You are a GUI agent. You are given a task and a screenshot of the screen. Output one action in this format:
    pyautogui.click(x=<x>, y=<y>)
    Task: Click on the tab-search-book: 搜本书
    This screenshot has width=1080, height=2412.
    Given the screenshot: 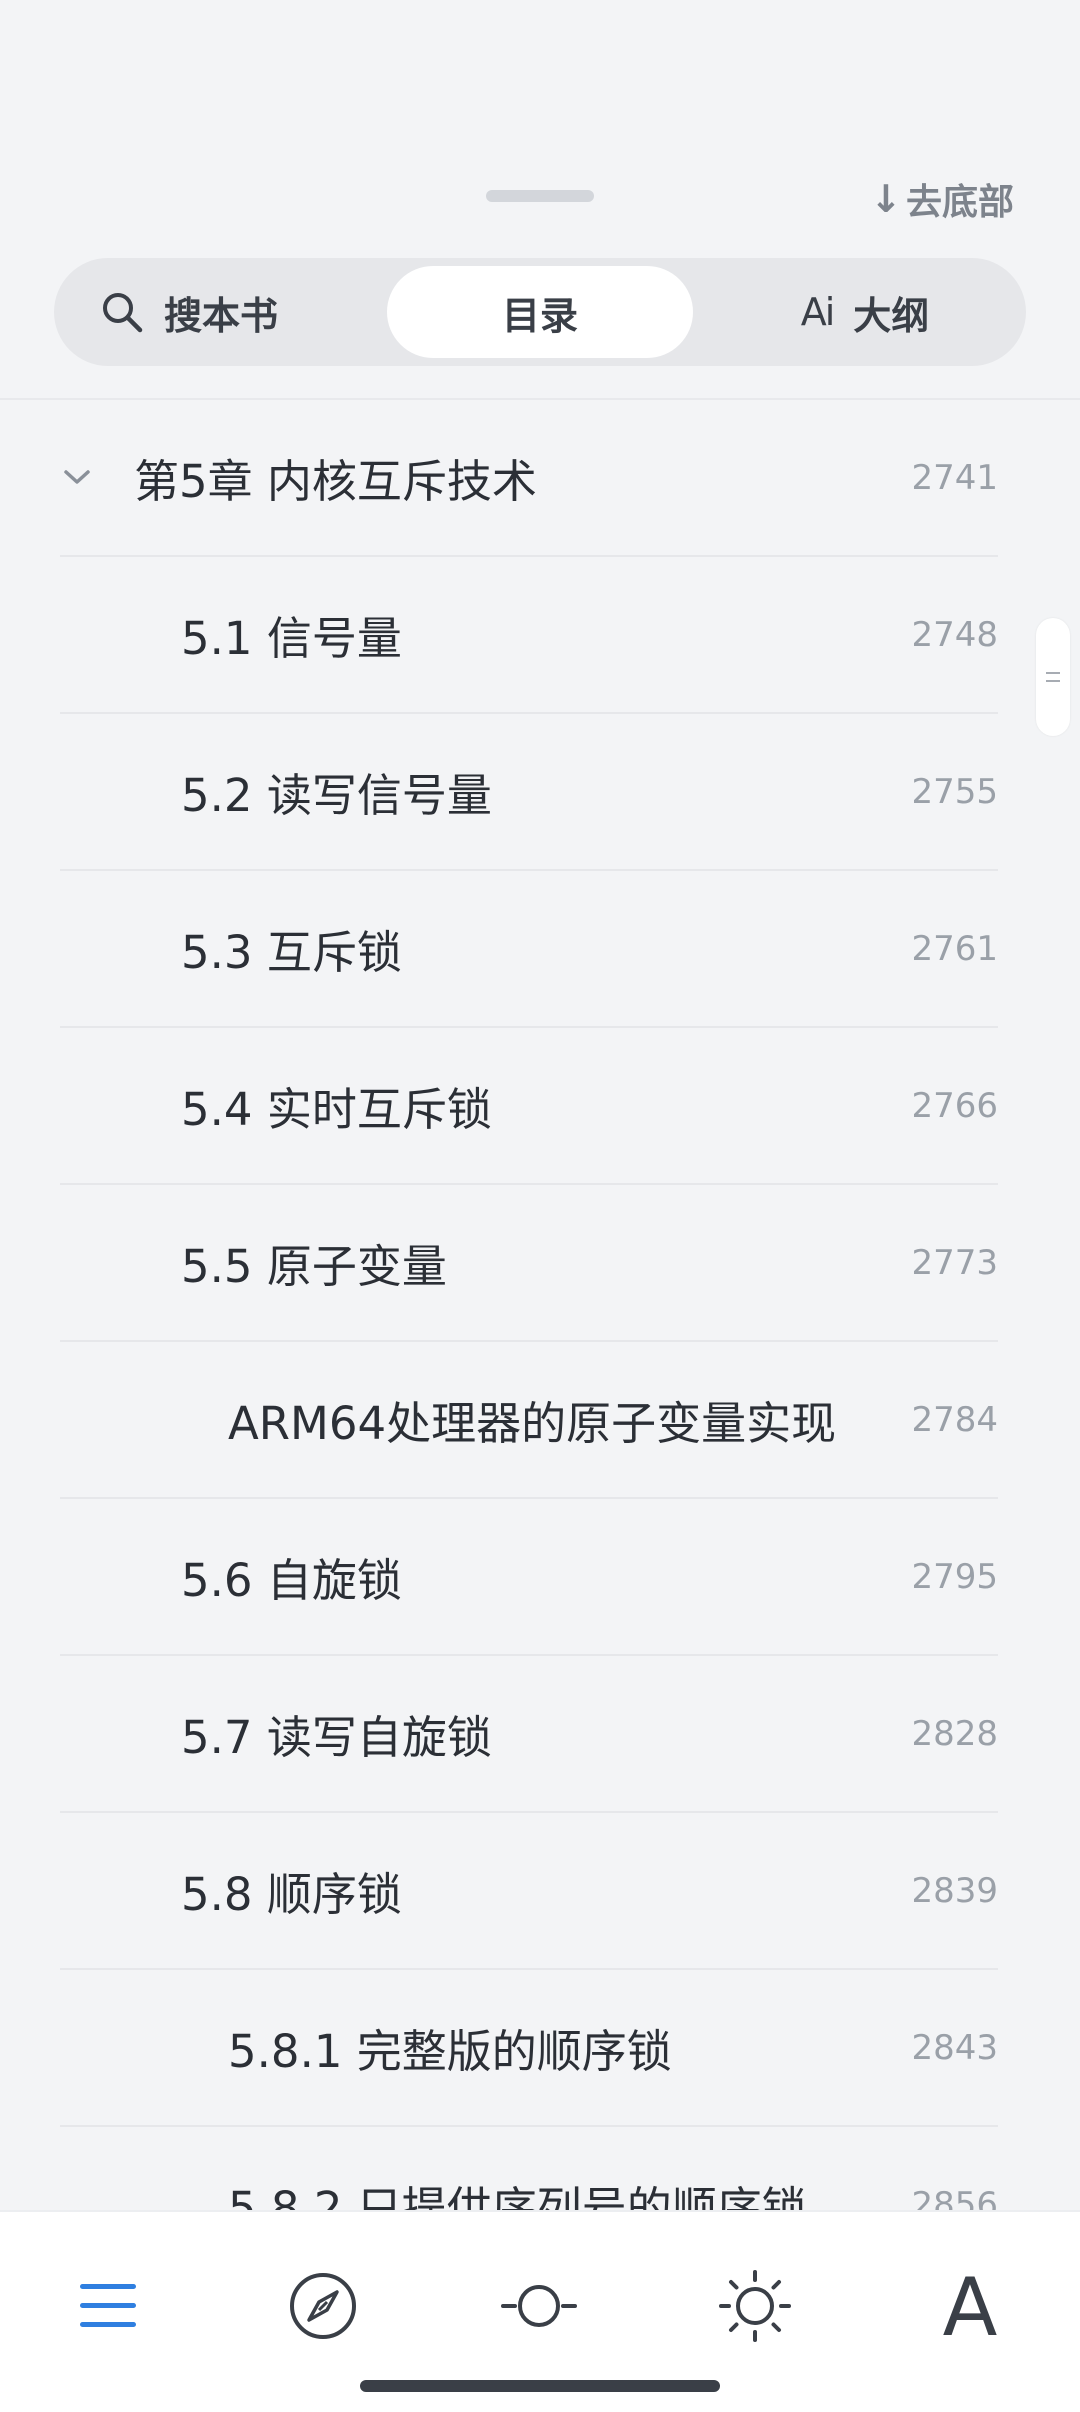 What is the action you would take?
    pyautogui.click(x=215, y=312)
    